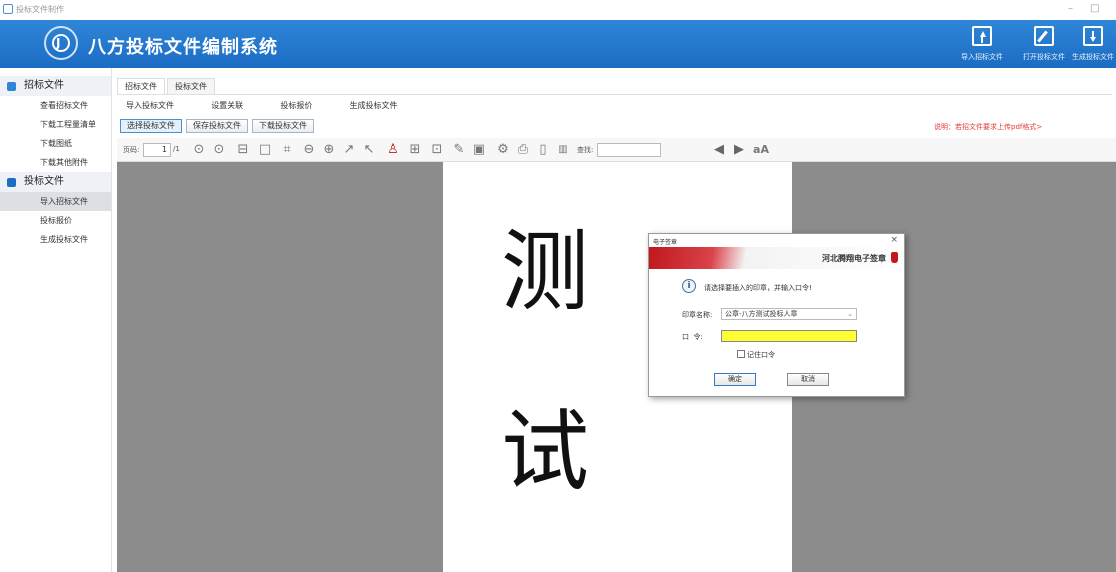 The width and height of the screenshot is (1116, 572). Describe the element at coordinates (296, 105) in the screenshot. I see `submenu-bid-quote: 投标报价` at that location.